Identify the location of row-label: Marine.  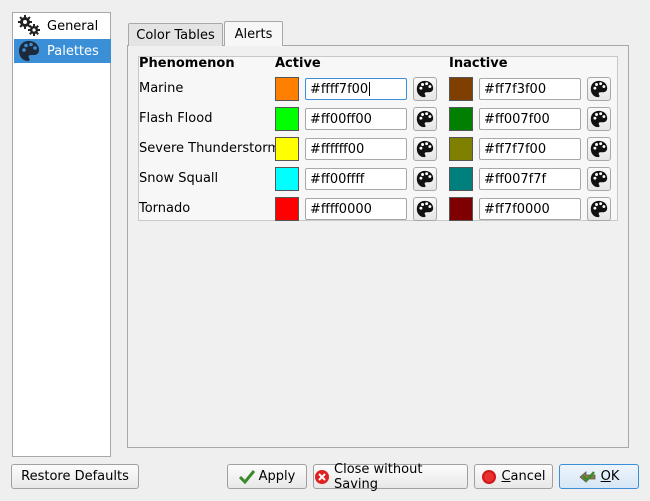
(161, 88).